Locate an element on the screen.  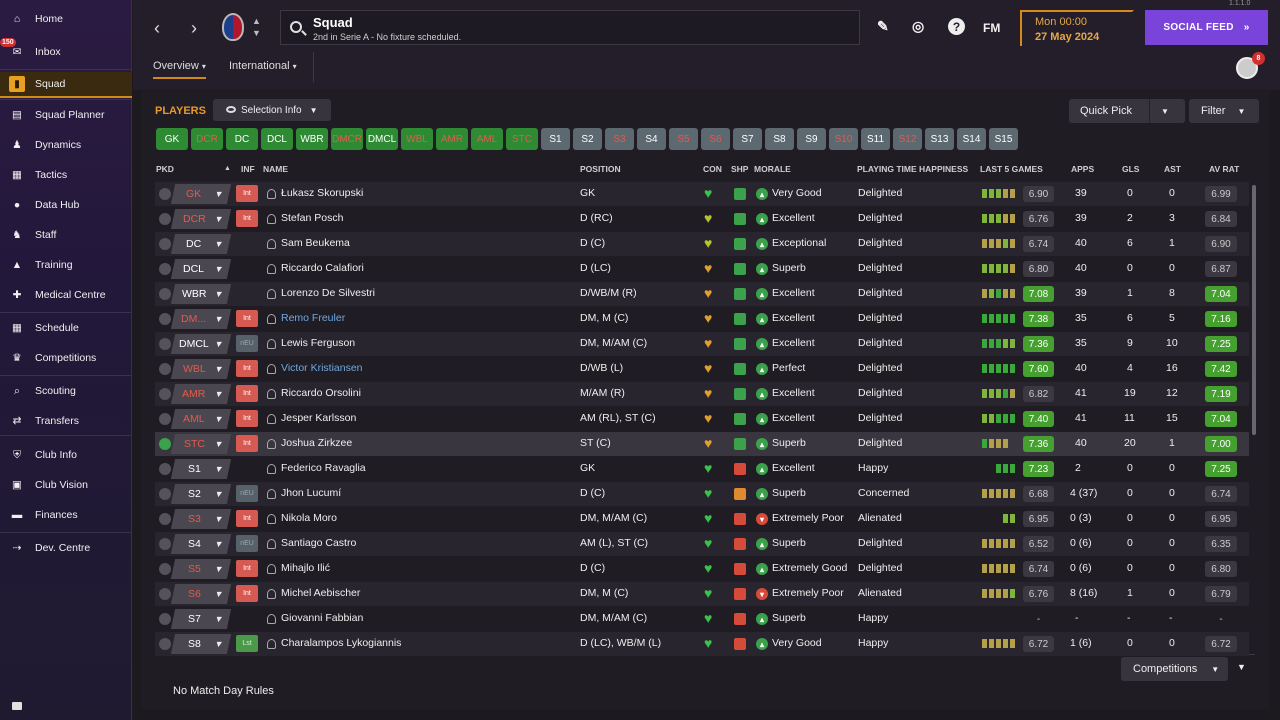
sidebar-item-schedule: ▦ Schedule is located at coordinates (66, 328).